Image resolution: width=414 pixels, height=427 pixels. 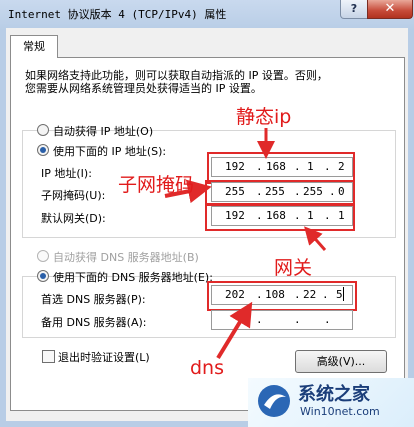 I want to click on annotation-gateway: 网关, so click(x=293, y=268).